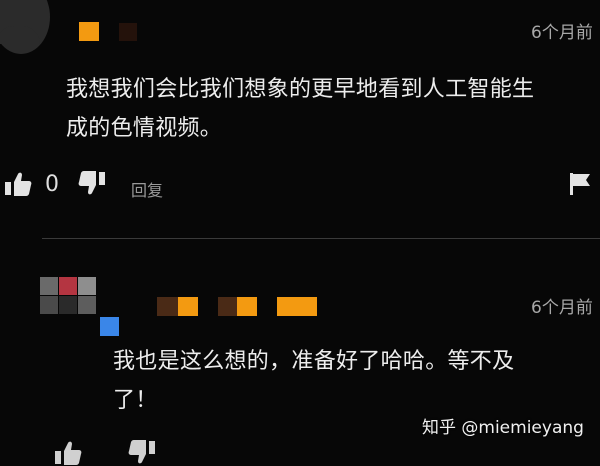 The width and height of the screenshot is (600, 466). Describe the element at coordinates (503, 428) in the screenshot. I see `watermark: 知乎 @miemieyang` at that location.